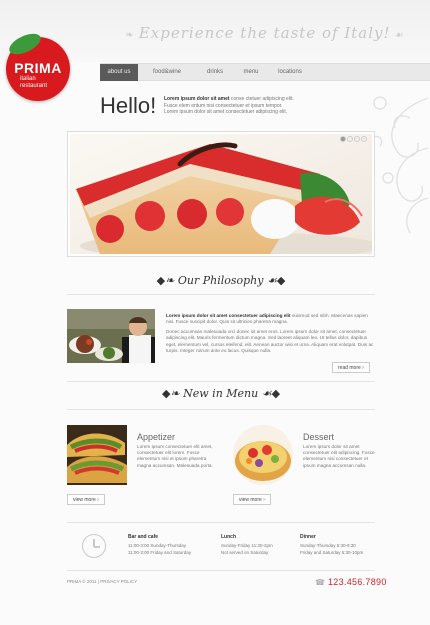 This screenshot has width=430, height=625. Describe the element at coordinates (159, 552) in the screenshot. I see `hours-bar-line2: 11:00-3:00 Friday and Saturday` at that location.